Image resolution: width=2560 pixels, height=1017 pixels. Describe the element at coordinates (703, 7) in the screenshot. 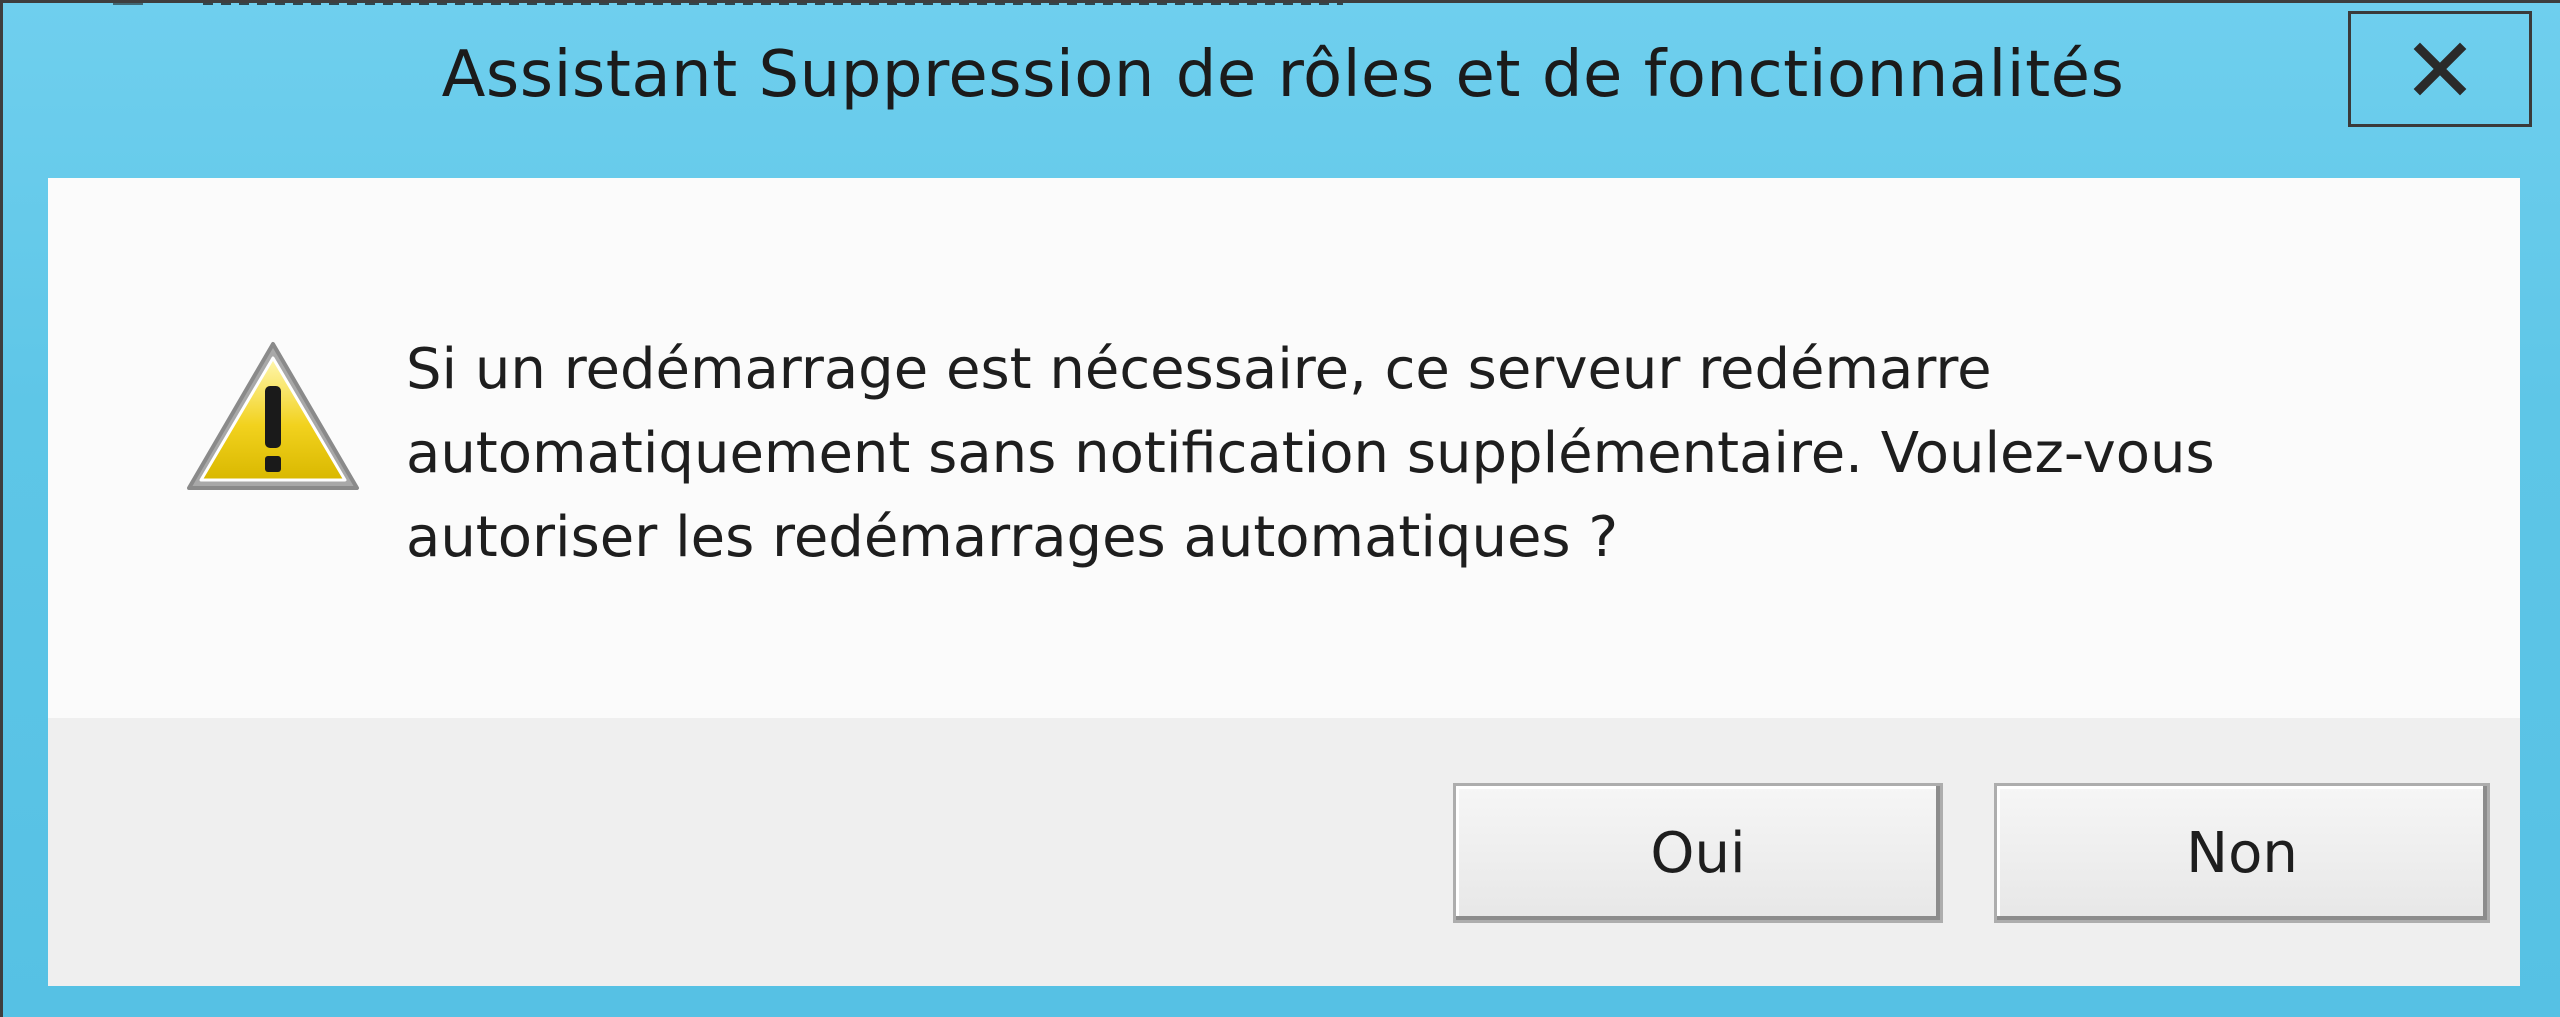

I see `background-window-remnant` at that location.